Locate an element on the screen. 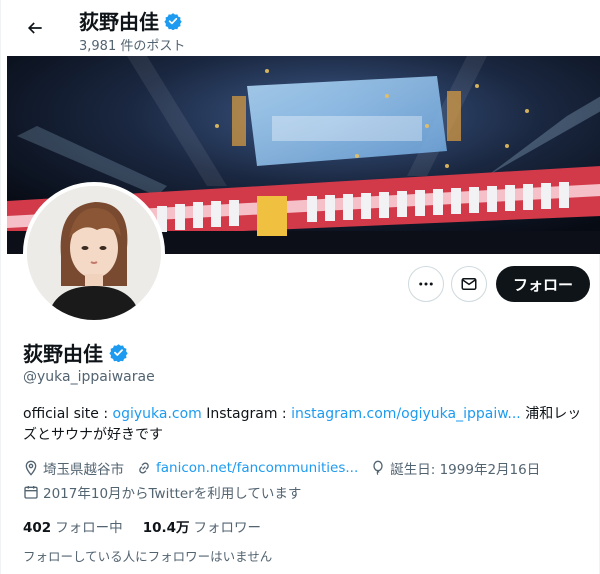 The image size is (600, 574). following-count: 402 is located at coordinates (37, 528).